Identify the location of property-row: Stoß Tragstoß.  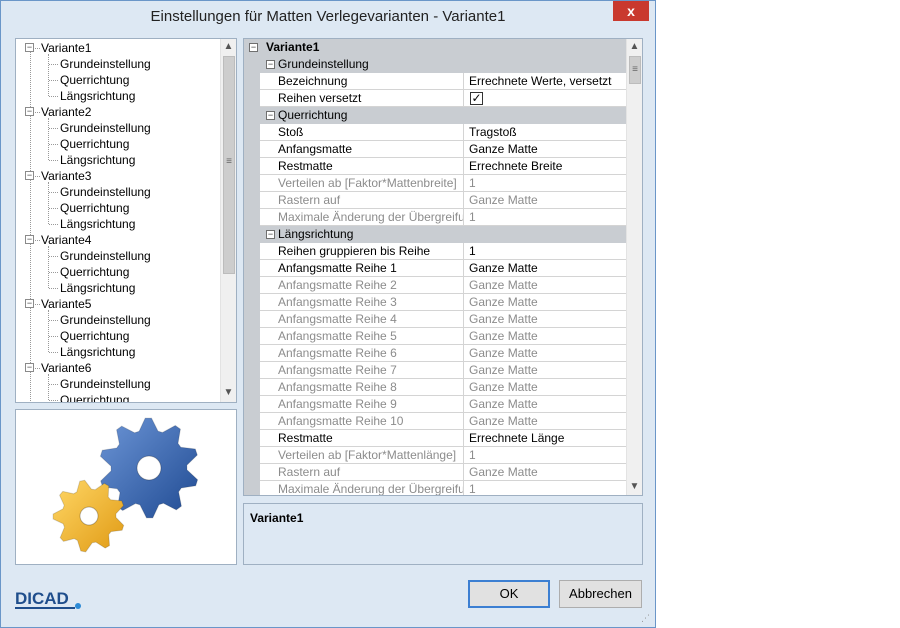
(435, 132).